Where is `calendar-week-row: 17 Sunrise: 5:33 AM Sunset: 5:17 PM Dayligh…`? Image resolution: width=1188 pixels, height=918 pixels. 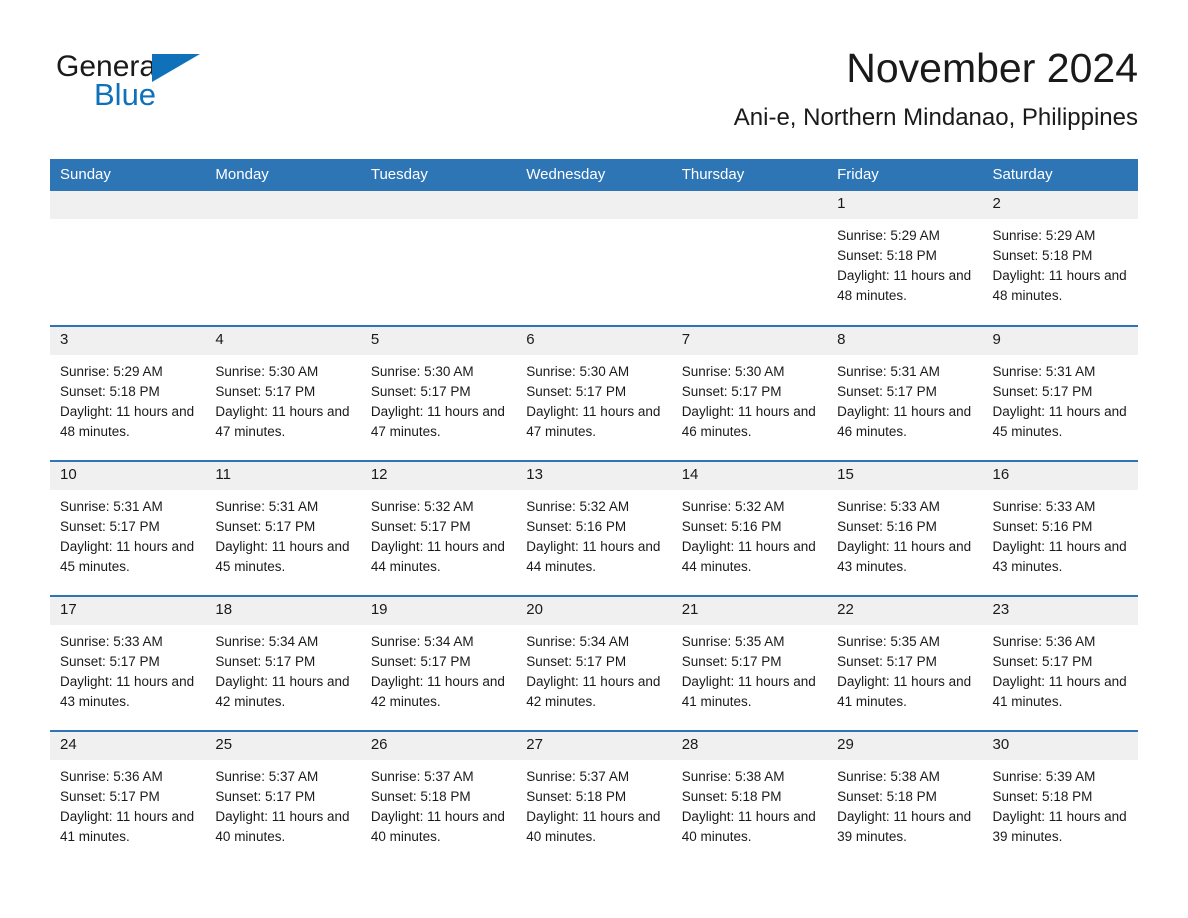
calendar-week-row: 17 Sunrise: 5:33 AM Sunset: 5:17 PM Dayligh… is located at coordinates (594, 663).